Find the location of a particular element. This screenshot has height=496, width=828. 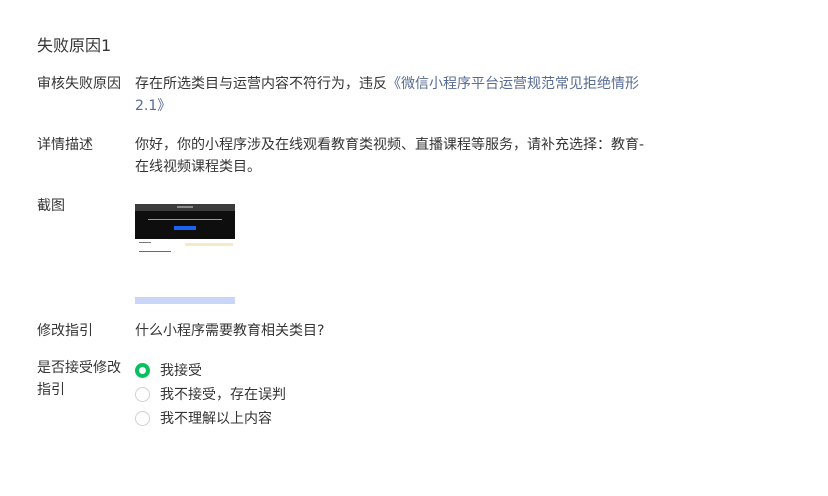

thumbnail-bottom-bar is located at coordinates (185, 300).